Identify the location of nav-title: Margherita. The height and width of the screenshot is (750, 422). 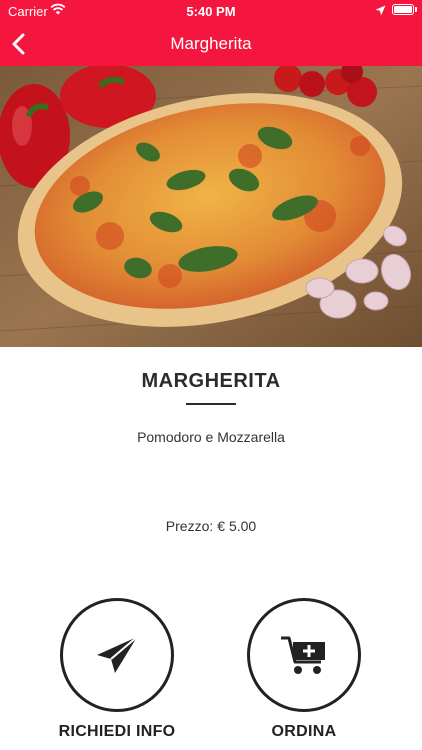
(211, 43).